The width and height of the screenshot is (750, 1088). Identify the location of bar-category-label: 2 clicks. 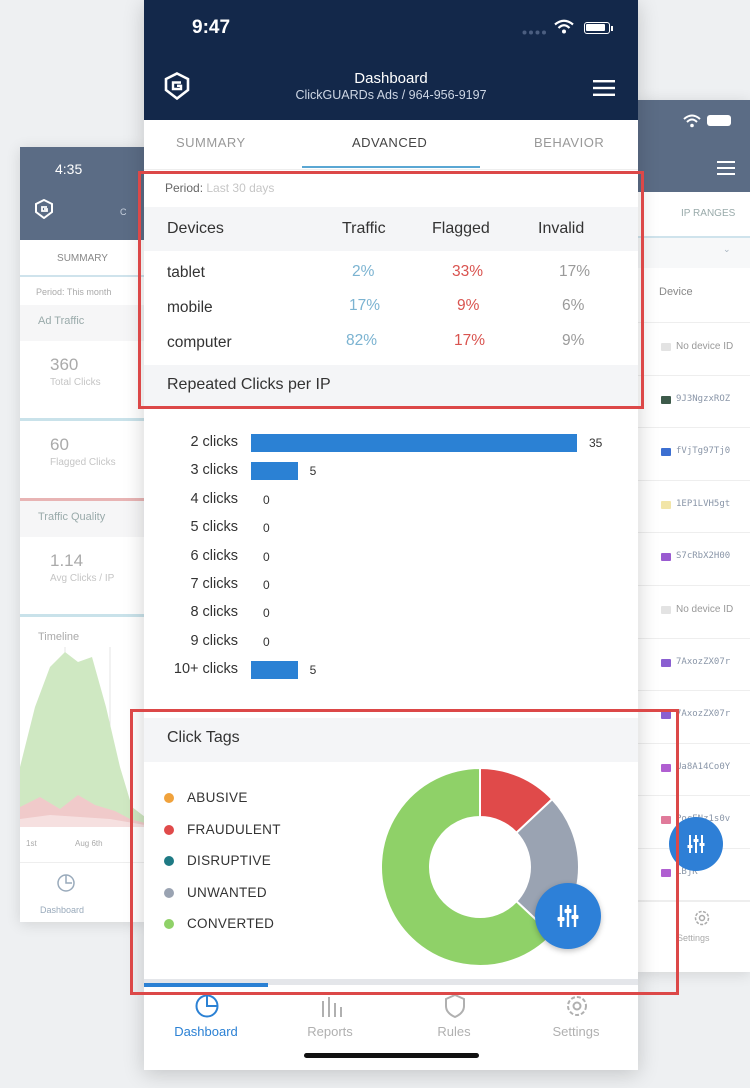
(214, 442).